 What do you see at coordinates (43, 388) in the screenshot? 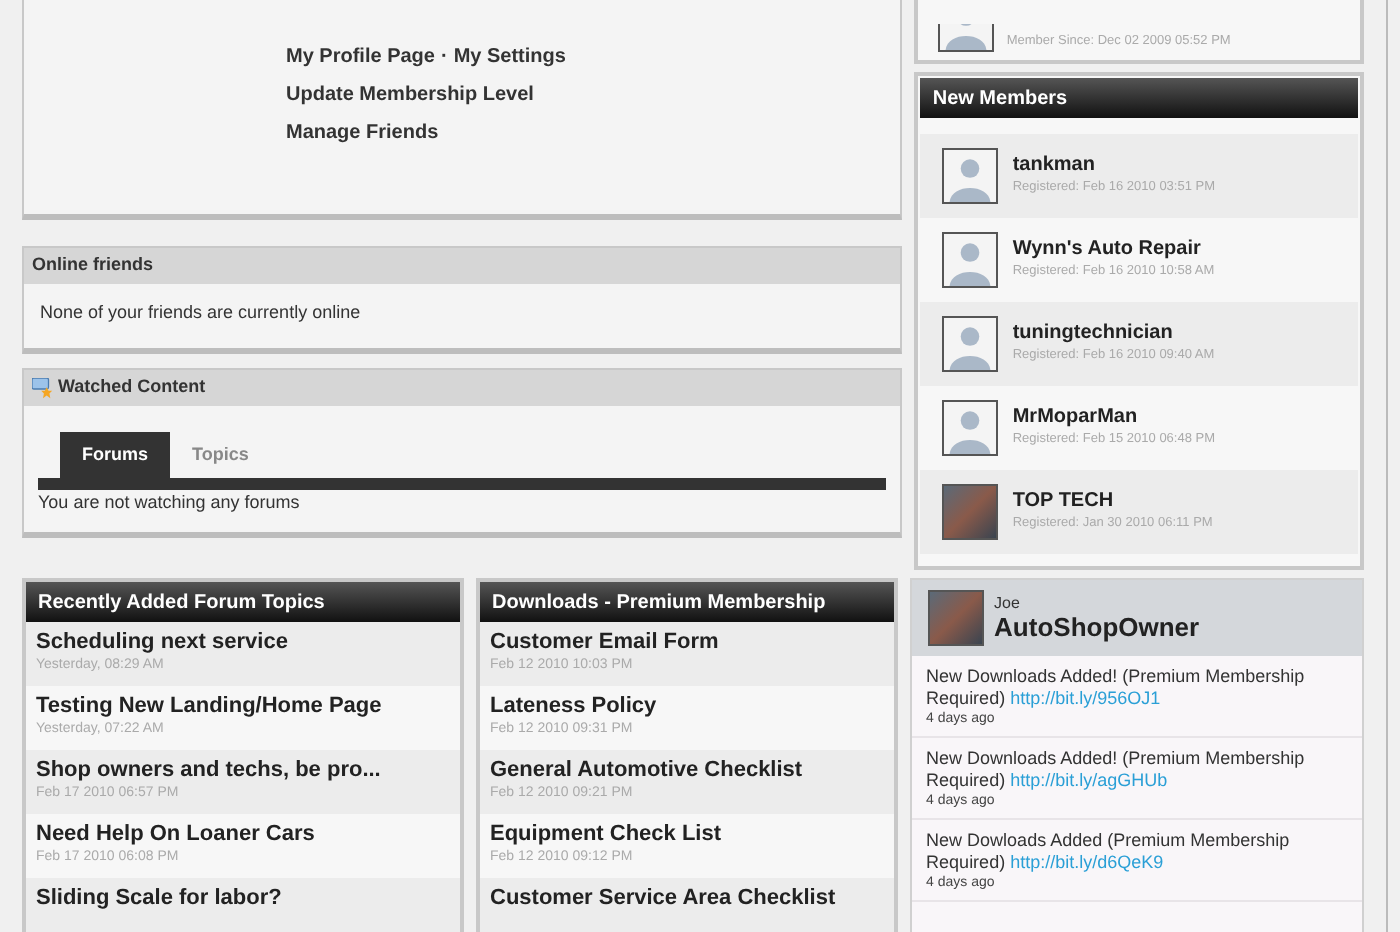
I see `speech-bubble-star-icon` at bounding box center [43, 388].